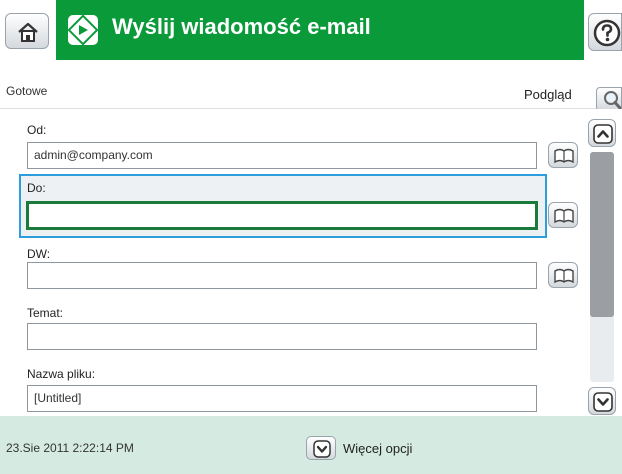 The height and width of the screenshot is (474, 622). I want to click on preview-button, so click(609, 99).